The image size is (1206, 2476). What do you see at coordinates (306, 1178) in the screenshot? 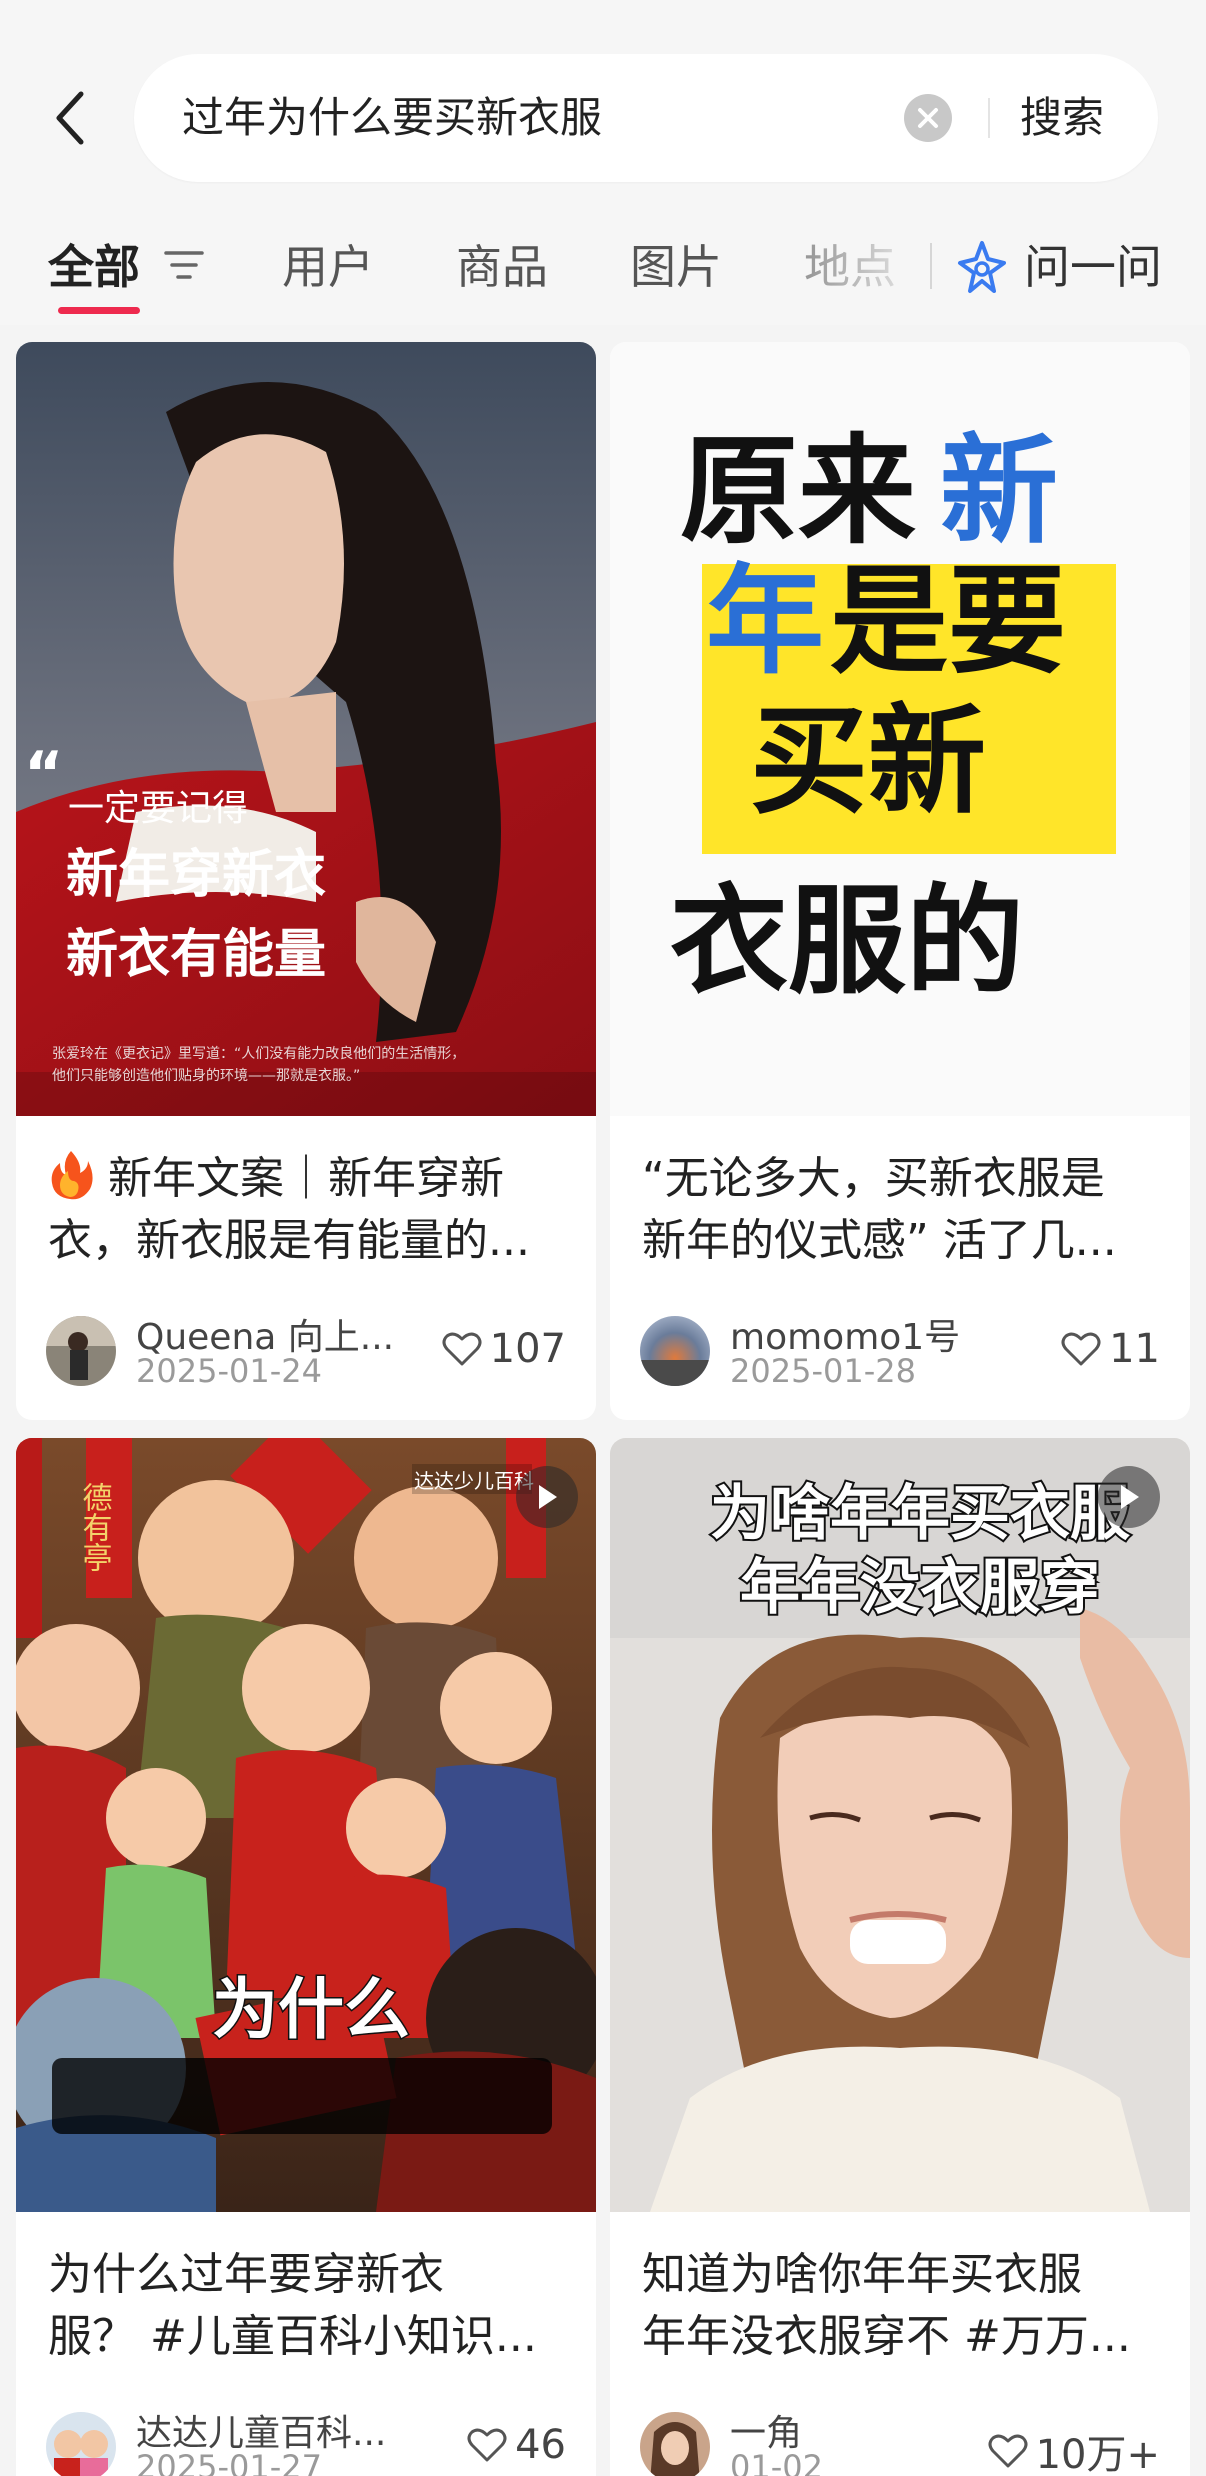
I see `note-title-line-1: 新年文案｜新年穿新` at bounding box center [306, 1178].